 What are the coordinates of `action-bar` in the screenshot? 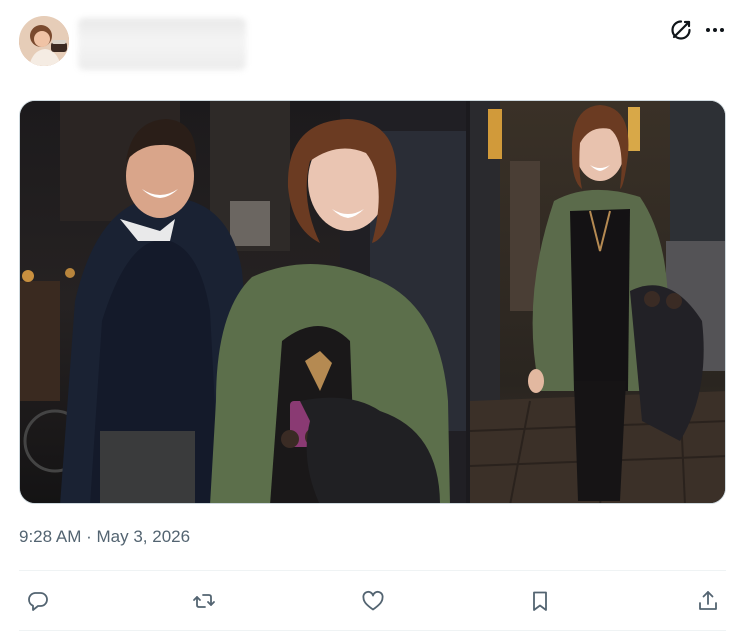 It's located at (373, 600).